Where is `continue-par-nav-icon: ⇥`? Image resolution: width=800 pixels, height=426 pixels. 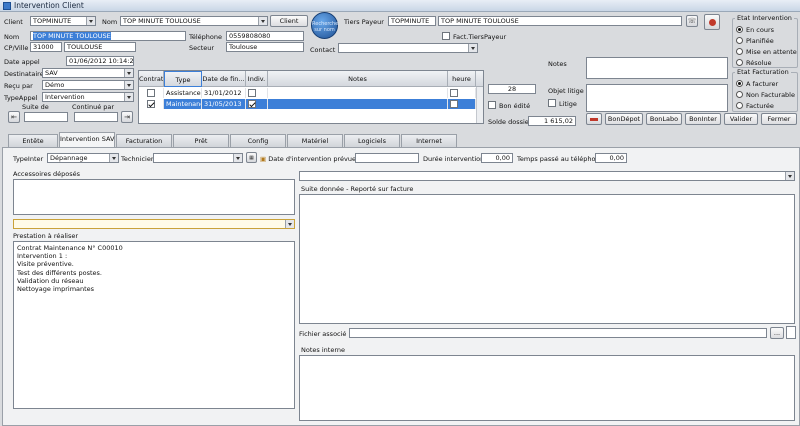
continue-par-nav-icon: ⇥ is located at coordinates (127, 117).